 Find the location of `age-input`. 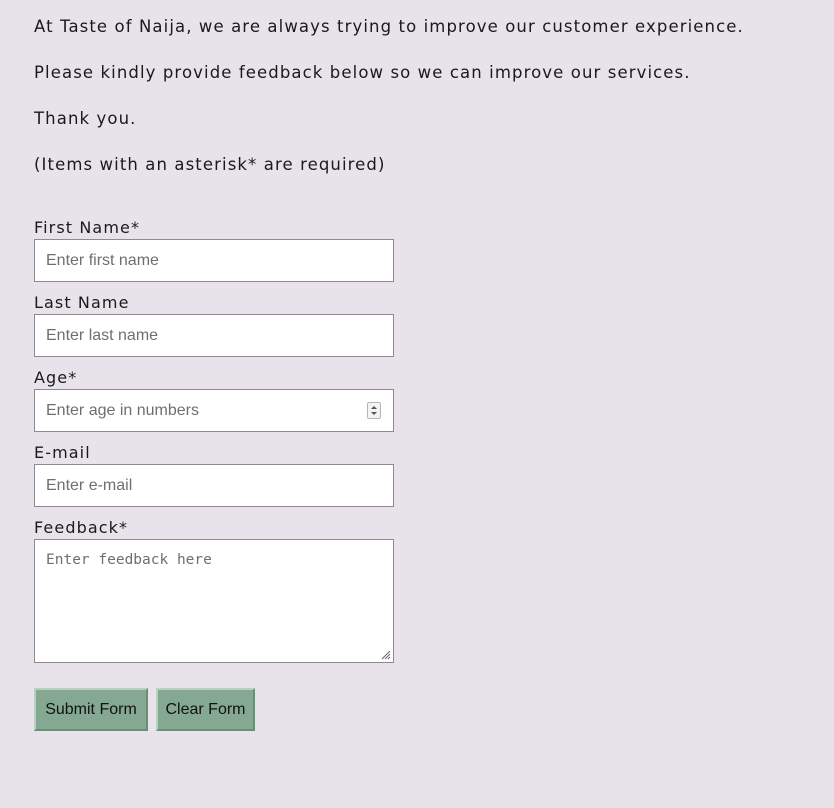

age-input is located at coordinates (214, 410).